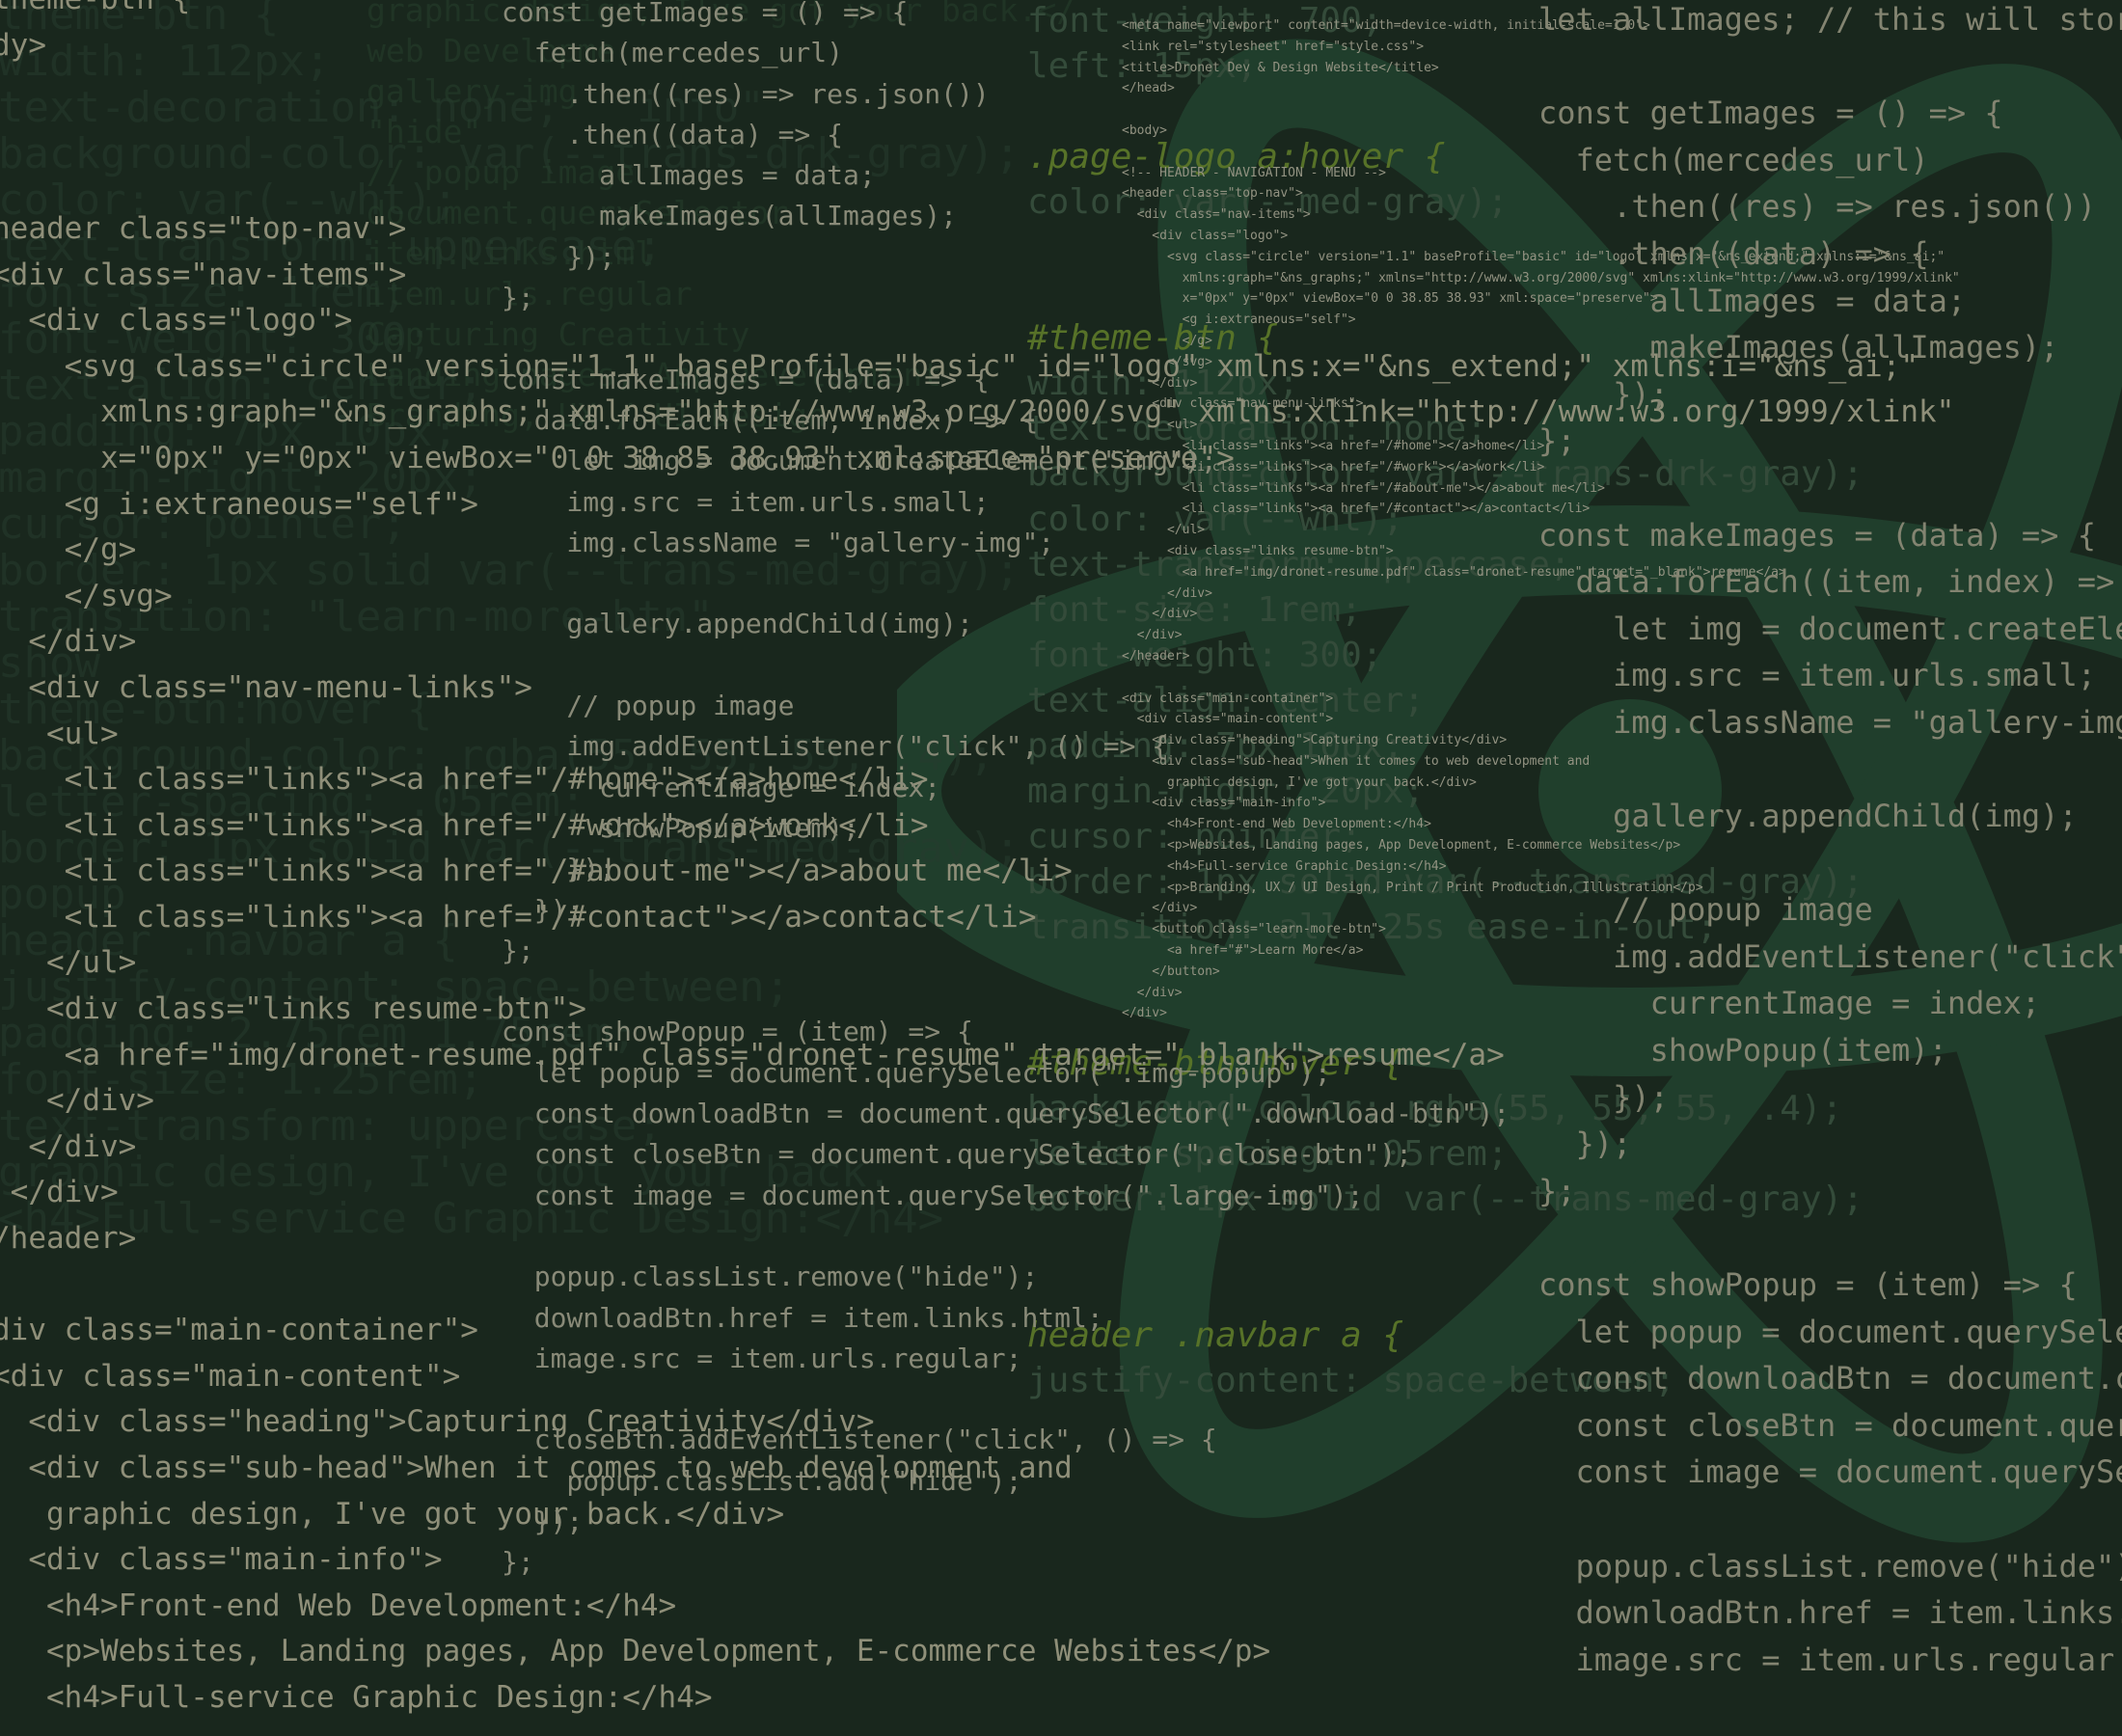 The image size is (2122, 1736). What do you see at coordinates (1799, 348) in the screenshot?
I see `code-line: makeImages(allImages);` at bounding box center [1799, 348].